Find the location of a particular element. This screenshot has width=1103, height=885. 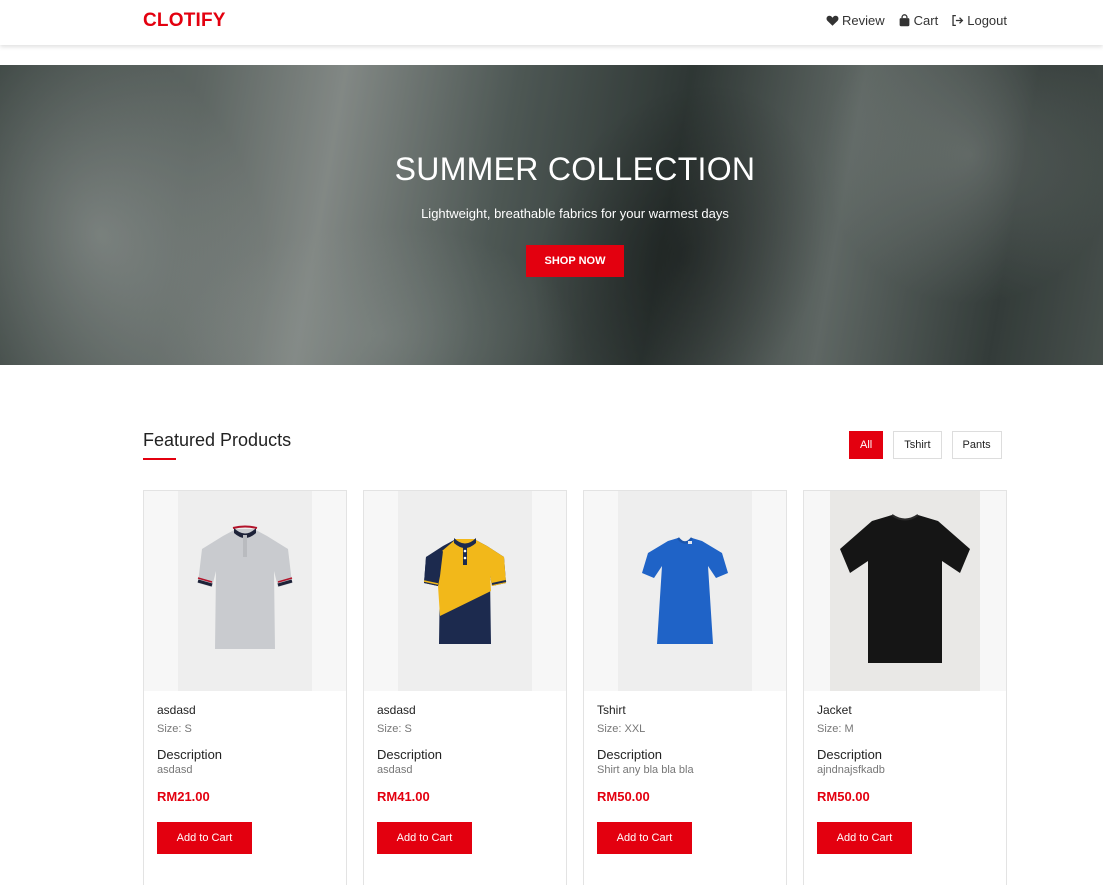

logout-icon is located at coordinates (958, 20).